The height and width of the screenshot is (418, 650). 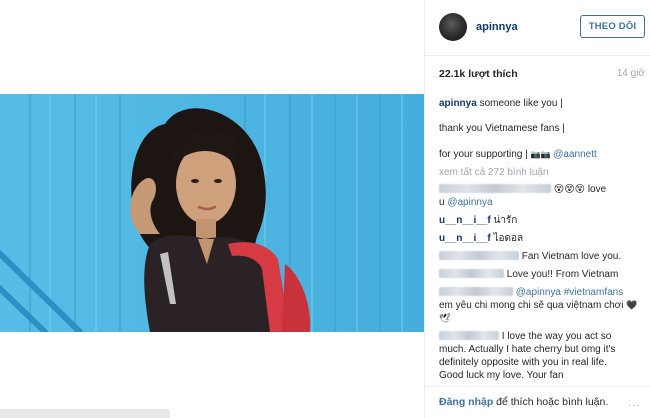 What do you see at coordinates (631, 73) in the screenshot?
I see `post-time: 14 giờ` at bounding box center [631, 73].